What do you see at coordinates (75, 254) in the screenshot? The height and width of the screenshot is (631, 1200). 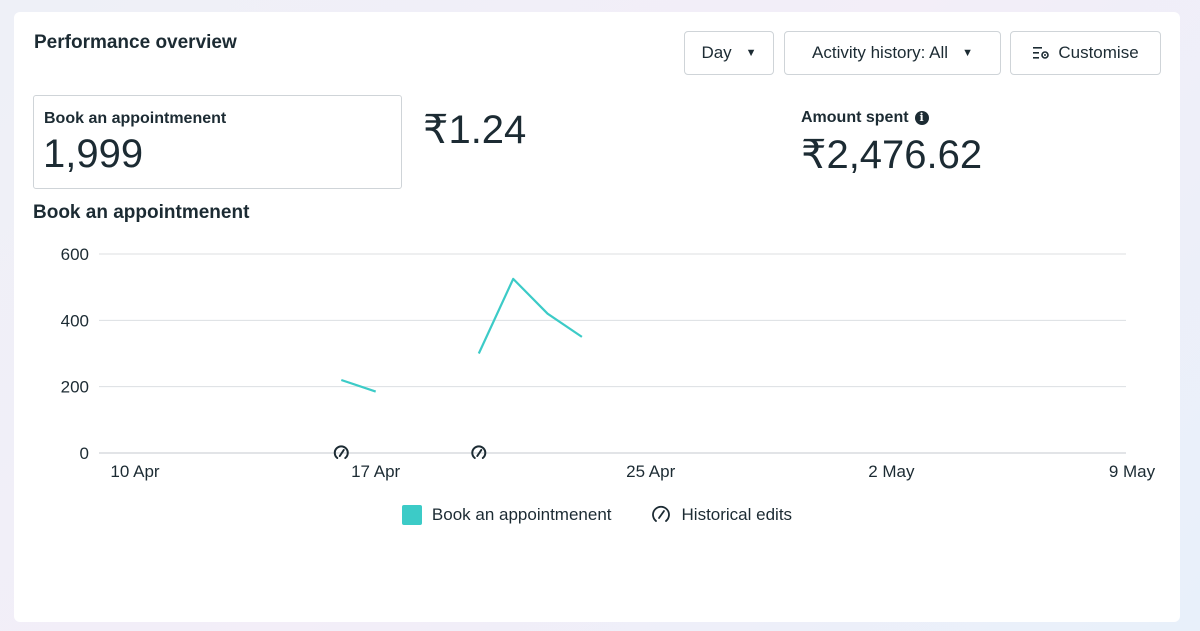 I see `y-tick-label: 600` at bounding box center [75, 254].